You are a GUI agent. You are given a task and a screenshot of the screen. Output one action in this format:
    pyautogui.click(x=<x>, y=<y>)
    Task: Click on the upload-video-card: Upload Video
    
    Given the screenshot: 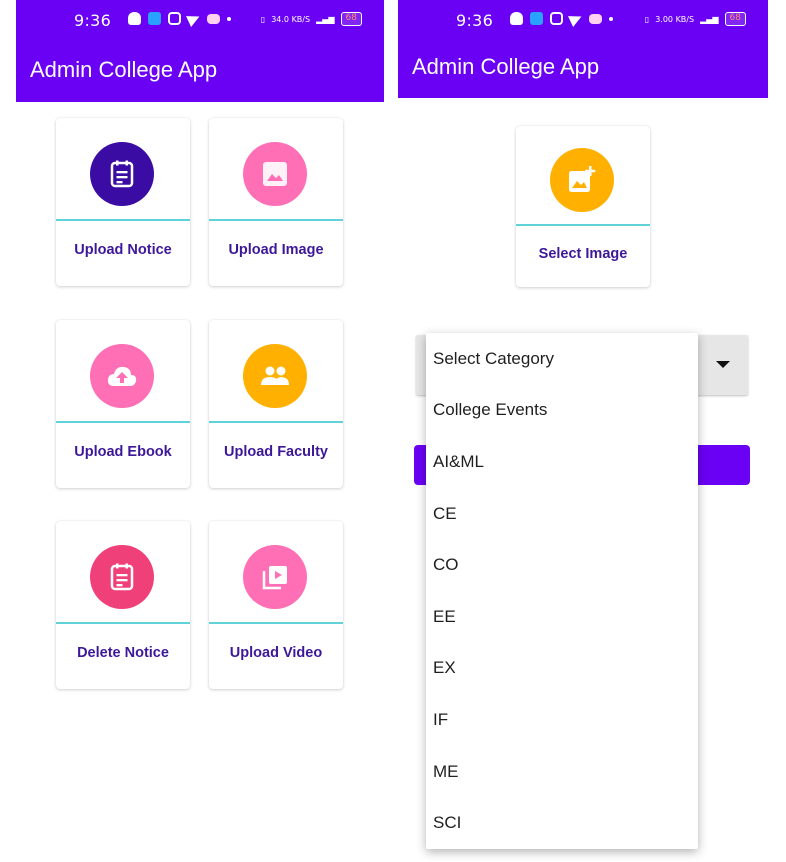 What is the action you would take?
    pyautogui.click(x=276, y=605)
    